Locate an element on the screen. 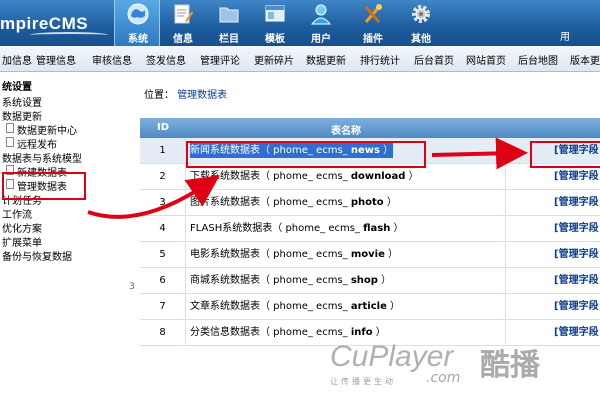  tree-data-update: 数据更新 is located at coordinates (22, 115).